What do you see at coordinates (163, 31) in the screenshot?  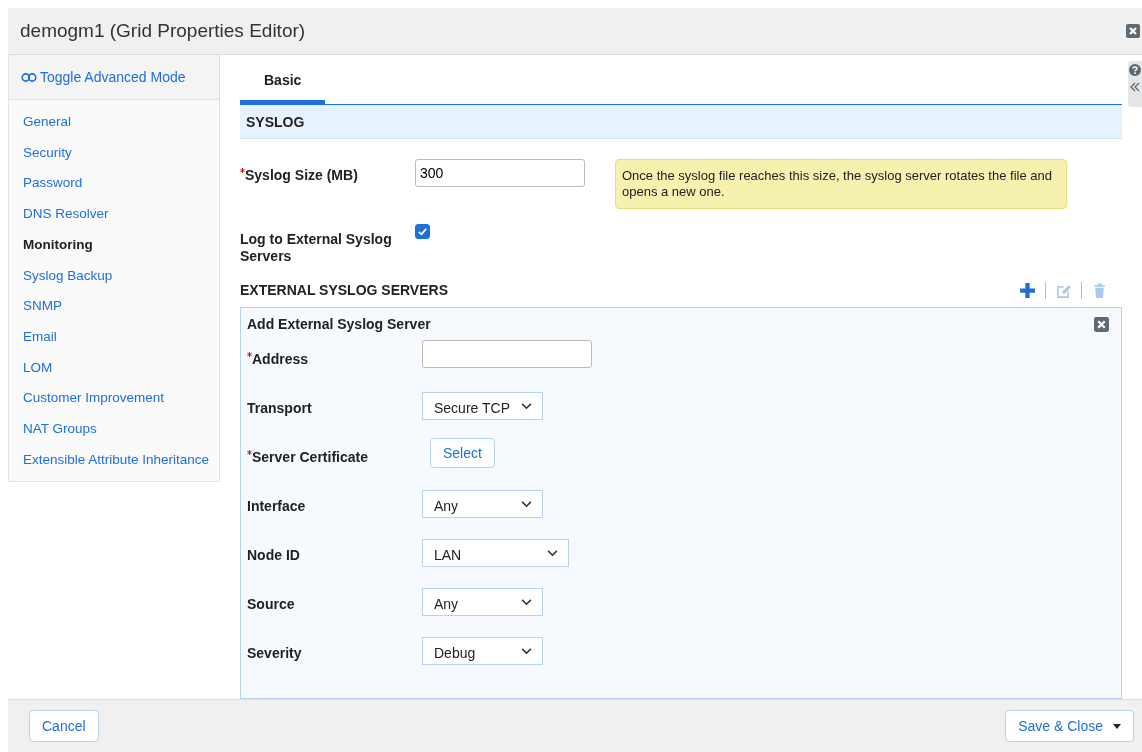 I see `window-title: demogm1 (Grid Properties Editor)` at bounding box center [163, 31].